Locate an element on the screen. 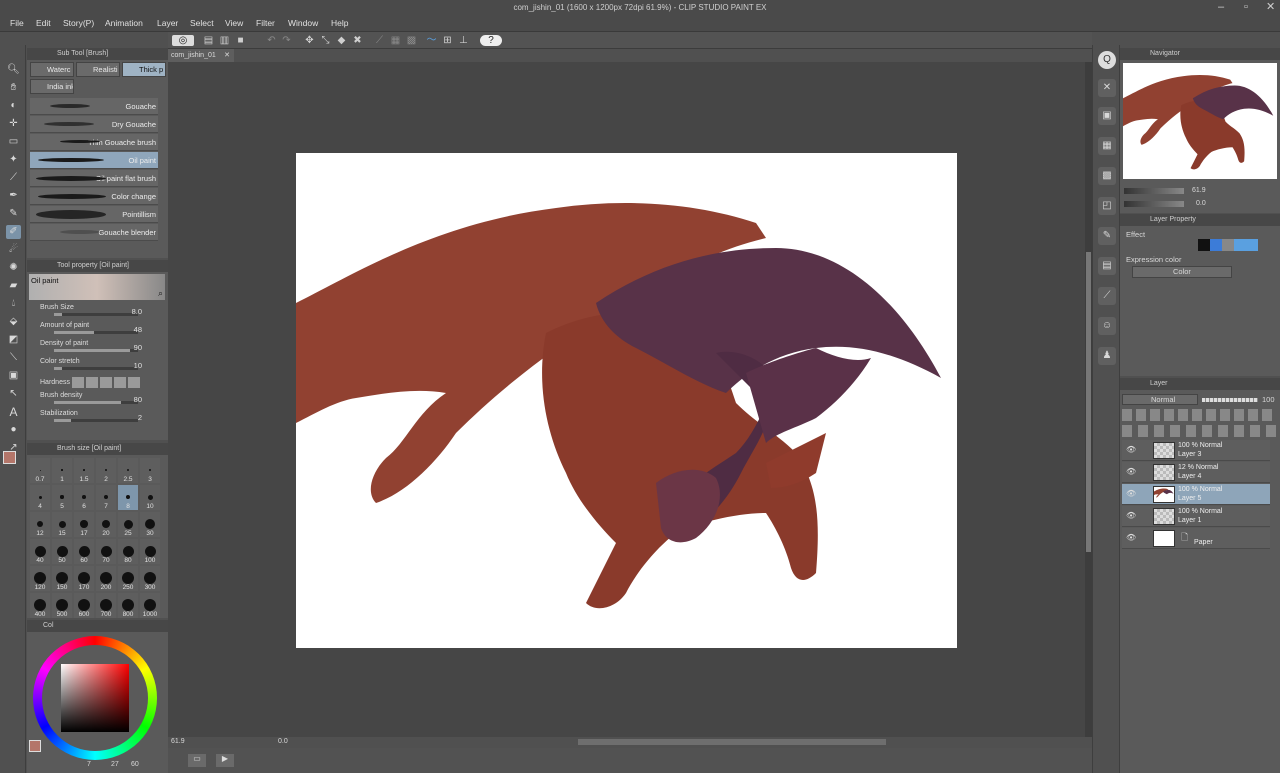  animation-icon: ▶ is located at coordinates (225, 760).